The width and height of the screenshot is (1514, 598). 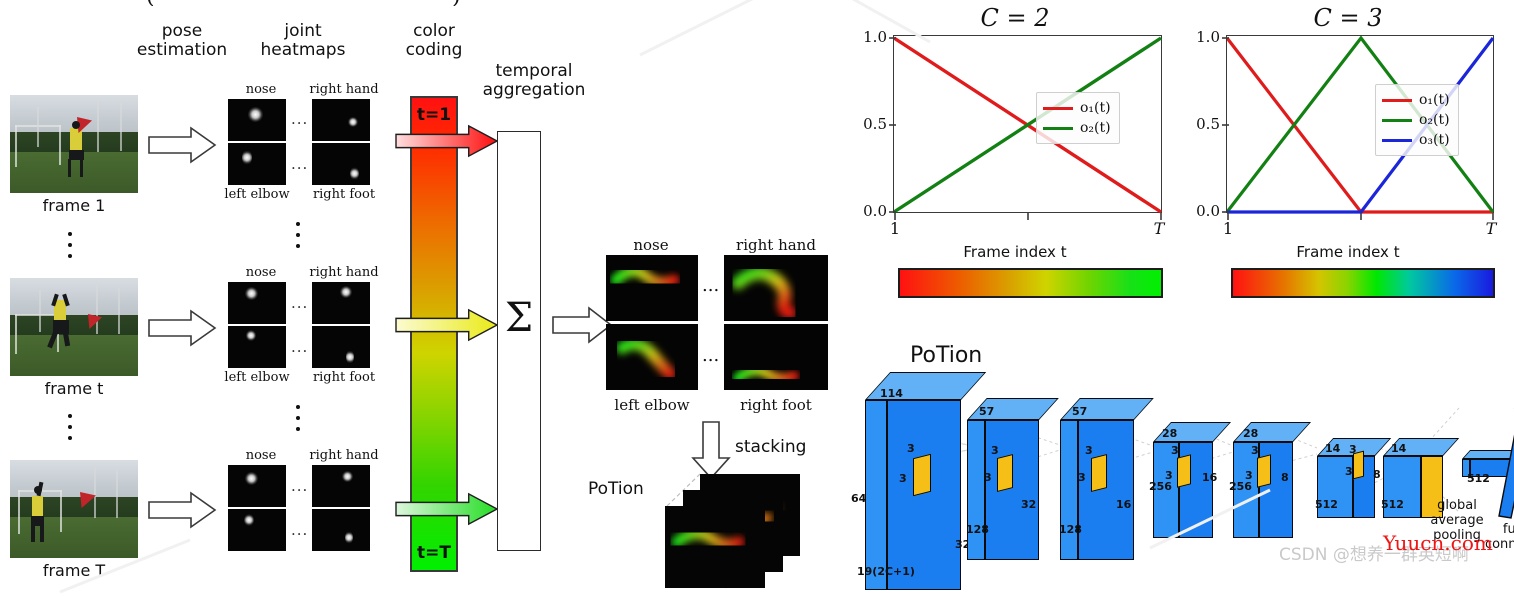 What do you see at coordinates (434, 553) in the screenshot?
I see `color-coding-chip-tT: t=T` at bounding box center [434, 553].